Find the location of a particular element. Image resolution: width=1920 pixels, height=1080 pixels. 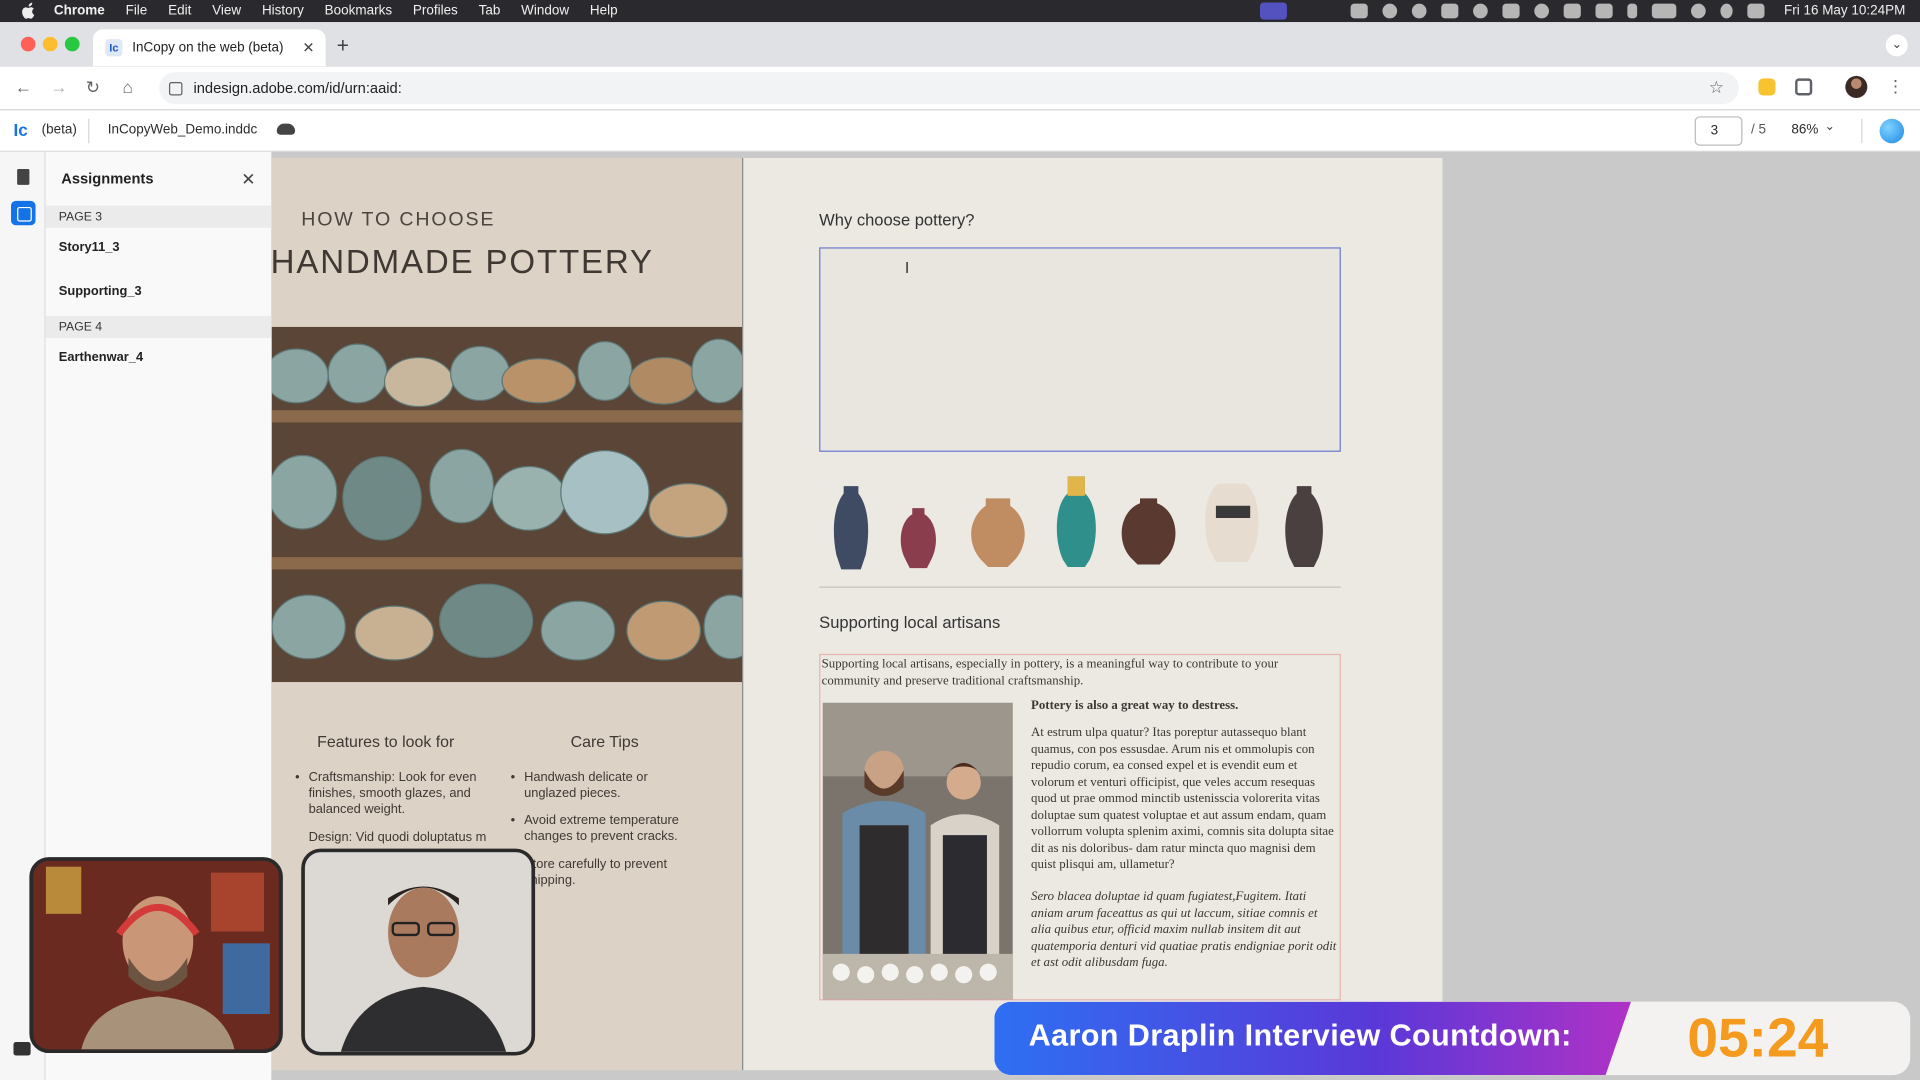

panel-title: Assignments is located at coordinates (107, 179).